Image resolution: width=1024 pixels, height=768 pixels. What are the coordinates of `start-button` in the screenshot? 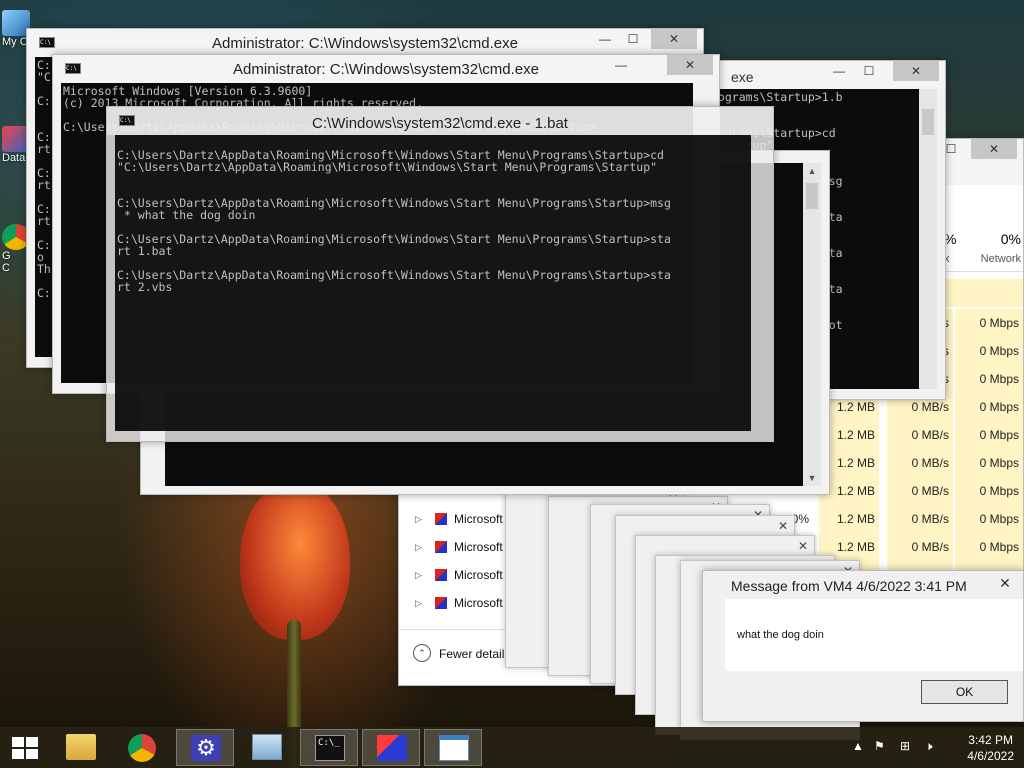 It's located at (25, 748).